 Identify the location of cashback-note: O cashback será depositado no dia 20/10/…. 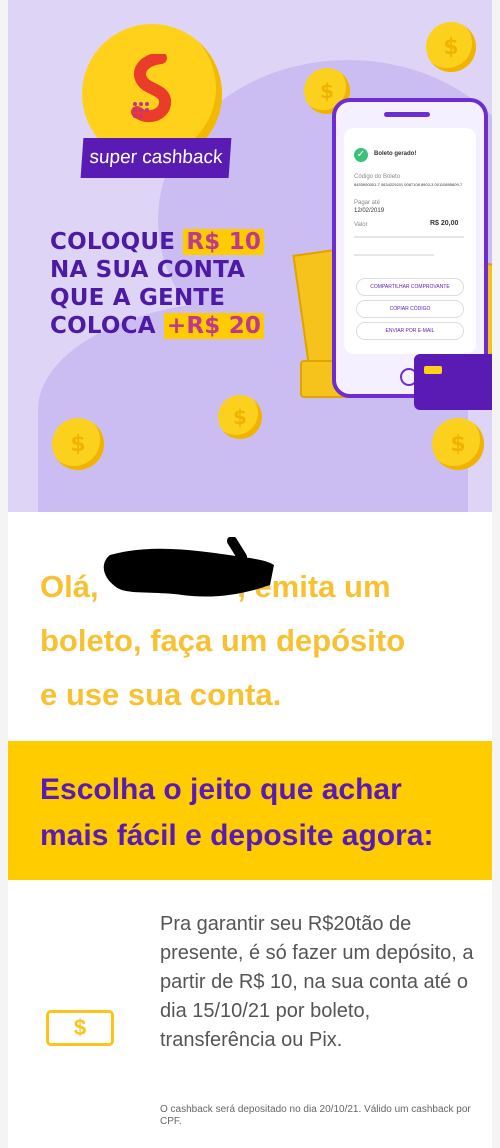
(315, 1115).